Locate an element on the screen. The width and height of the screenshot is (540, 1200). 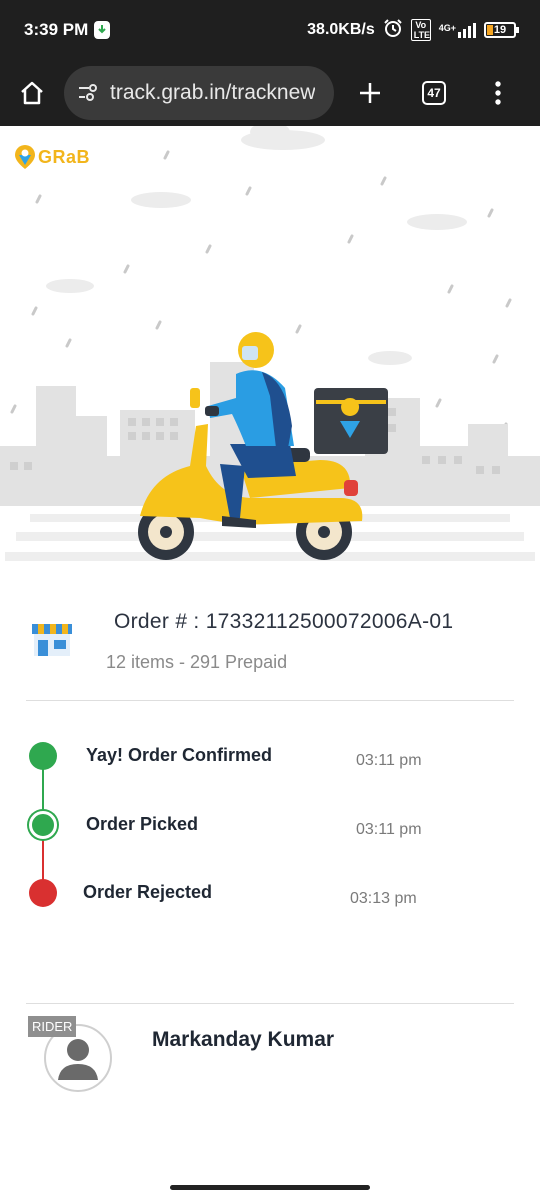
rider-tag: RIDER is located at coordinates (52, 1026).